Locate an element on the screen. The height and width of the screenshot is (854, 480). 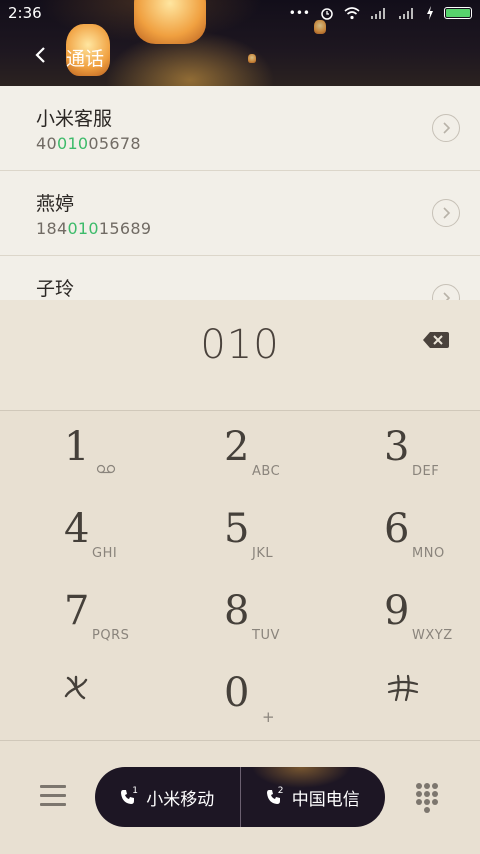
key-1: 1 is located at coordinates (80, 451).